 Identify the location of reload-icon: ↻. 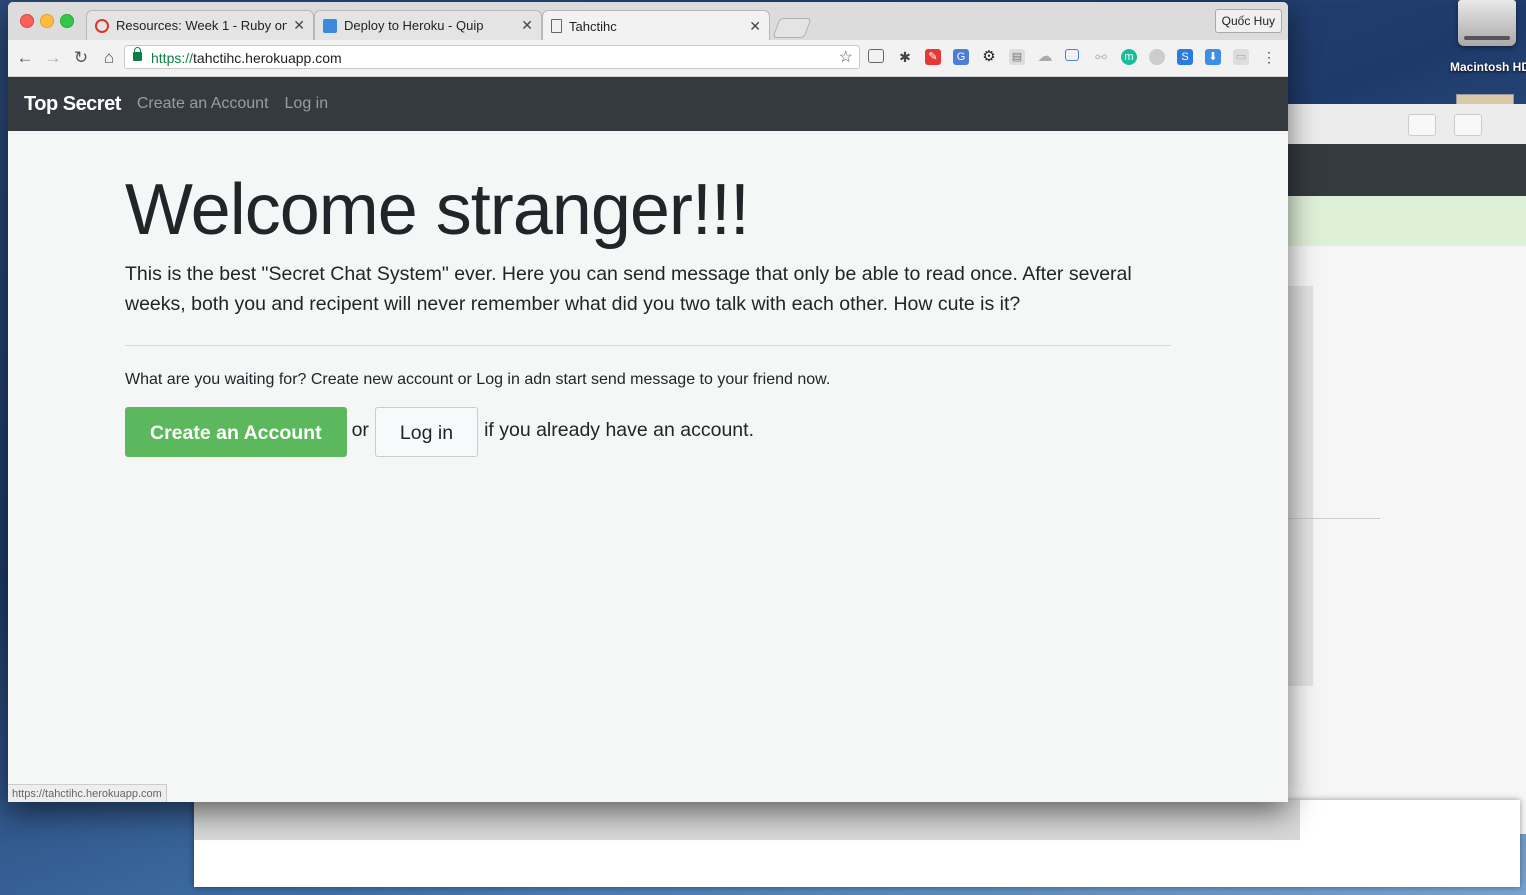
(81, 58).